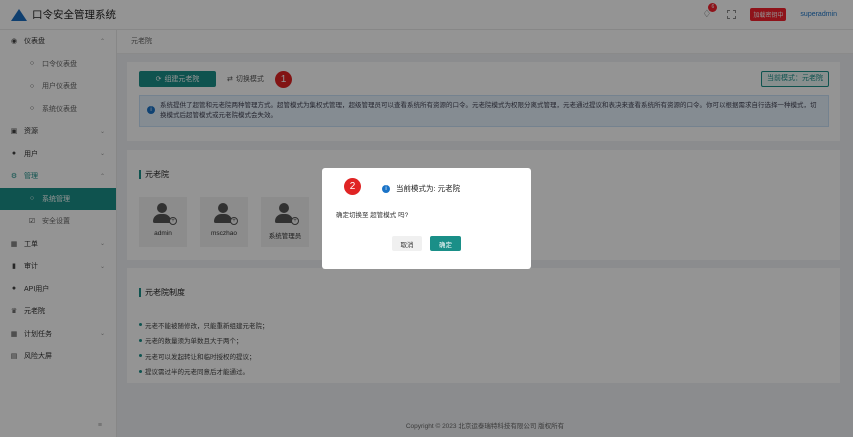 This screenshot has height=437, width=853. Describe the element at coordinates (372, 215) in the screenshot. I see `dialog-body: 确定切换至 超管模式 吗?` at that location.